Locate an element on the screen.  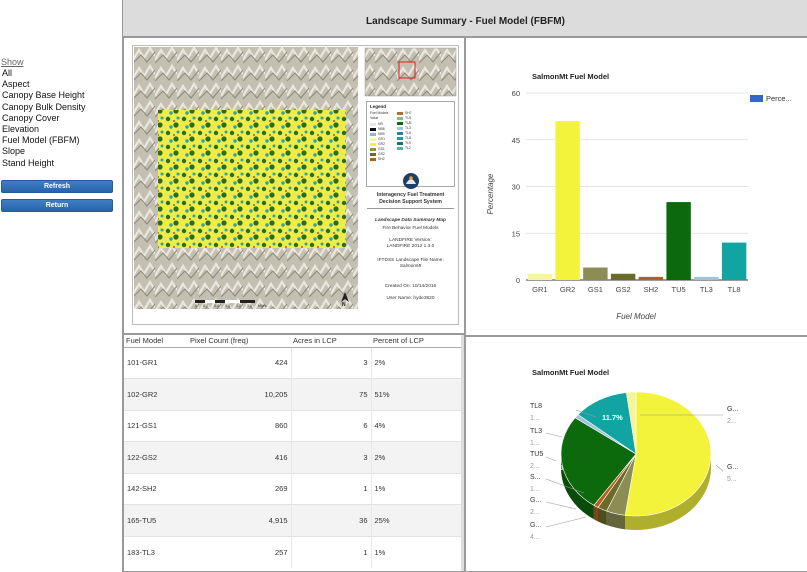
bar-y-tick-label: 30 is located at coordinates (516, 187).